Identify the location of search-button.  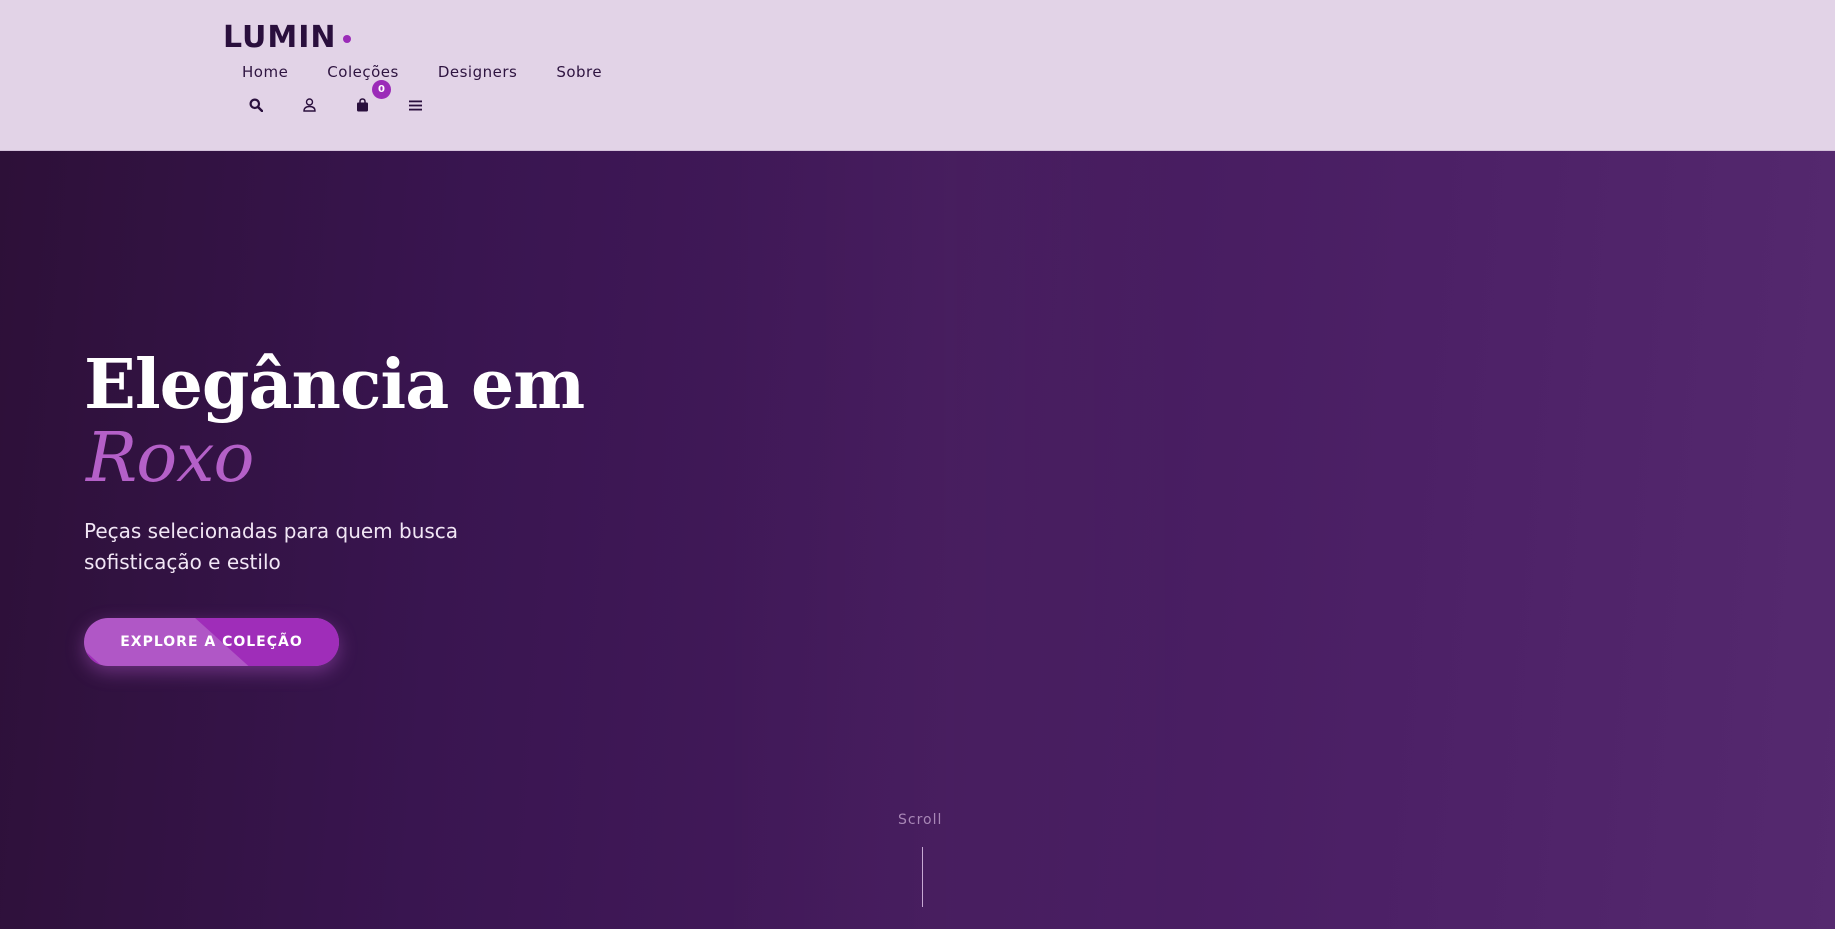
(256, 105).